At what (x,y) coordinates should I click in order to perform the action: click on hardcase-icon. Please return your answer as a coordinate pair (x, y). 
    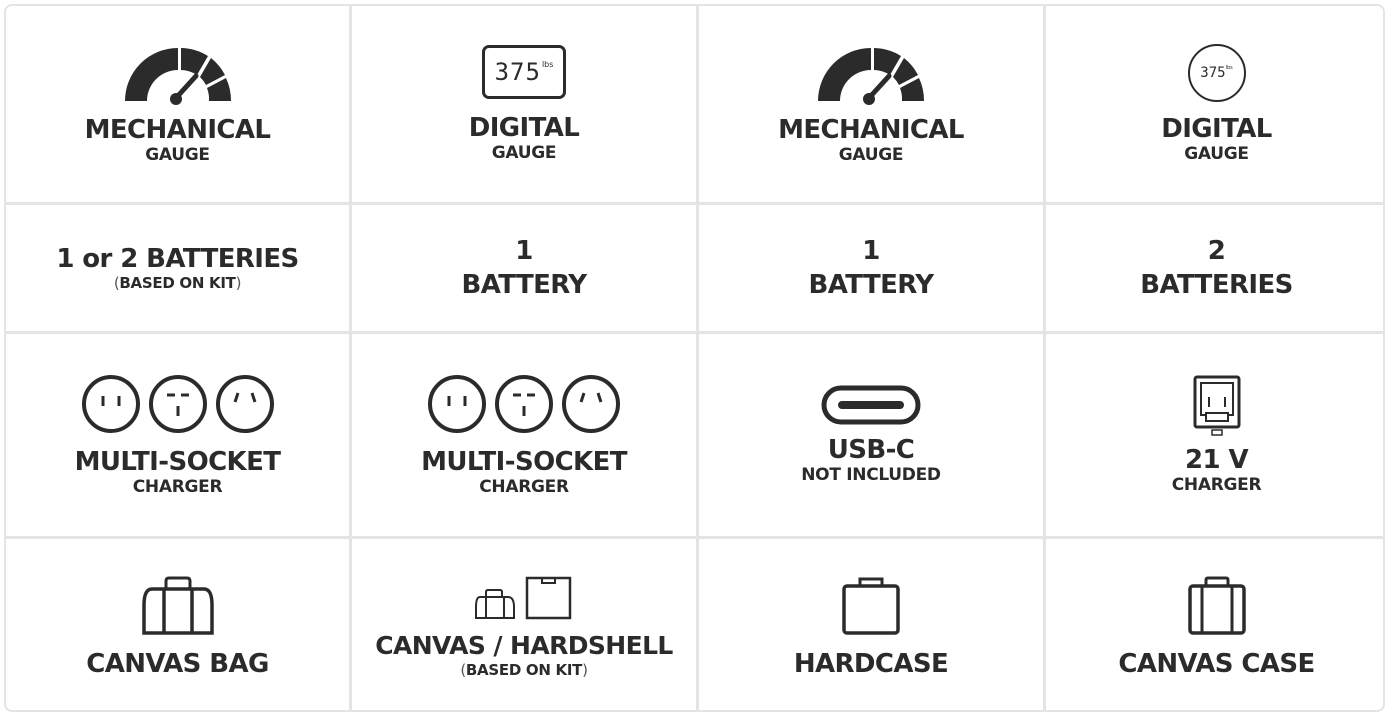
    Looking at the image, I should click on (871, 606).